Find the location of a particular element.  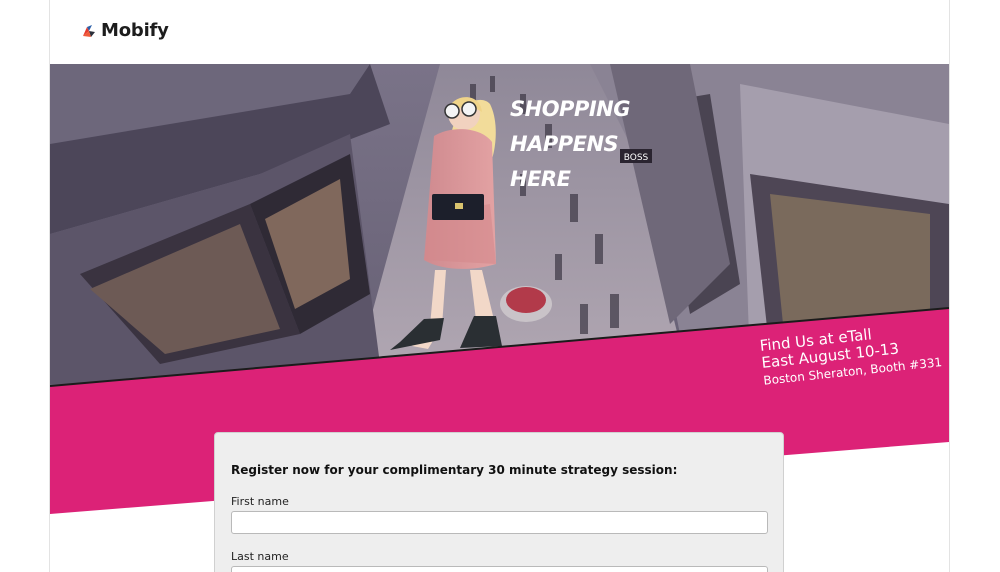

brand-logo: Mobify is located at coordinates (125, 30).